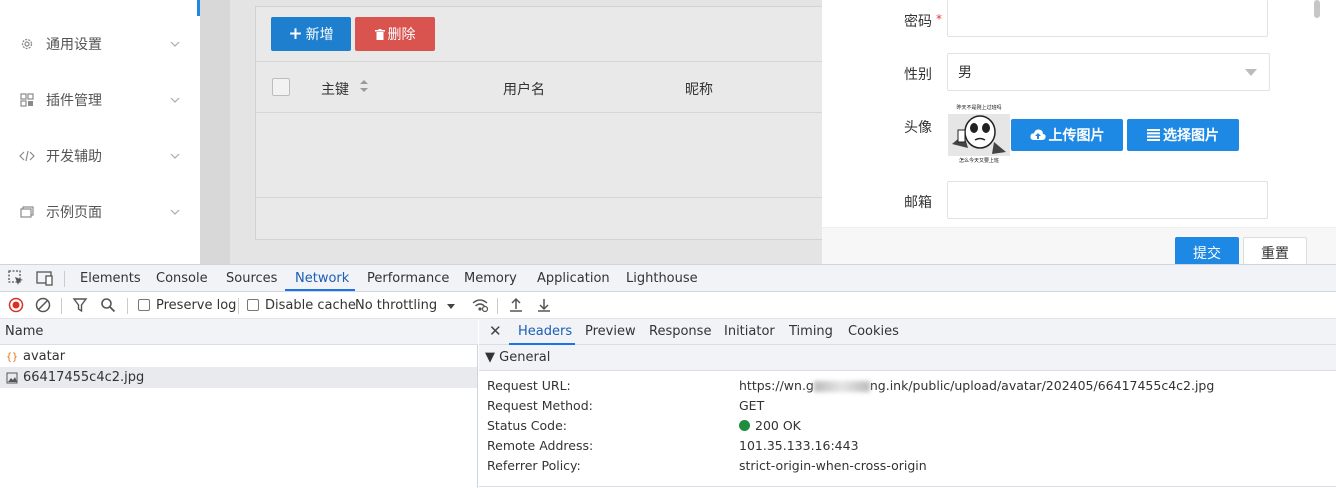 This screenshot has height=488, width=1336. I want to click on gender-select: 男, so click(1108, 72).